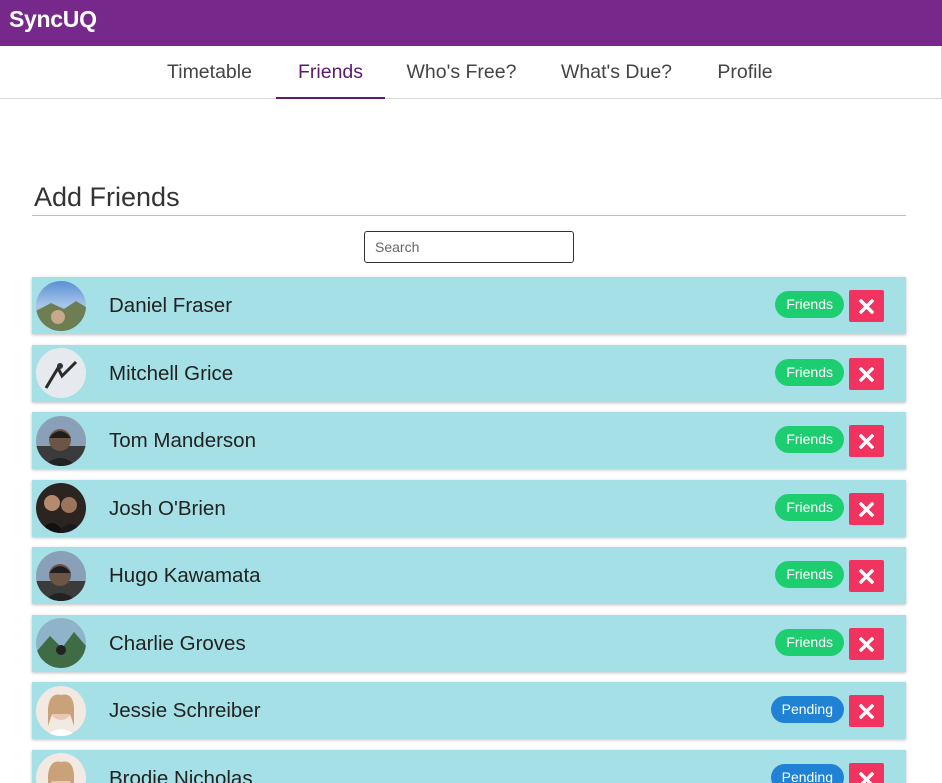 The image size is (942, 783). Describe the element at coordinates (469, 710) in the screenshot. I see `friend-card: Jessie Schreiber Pending` at that location.